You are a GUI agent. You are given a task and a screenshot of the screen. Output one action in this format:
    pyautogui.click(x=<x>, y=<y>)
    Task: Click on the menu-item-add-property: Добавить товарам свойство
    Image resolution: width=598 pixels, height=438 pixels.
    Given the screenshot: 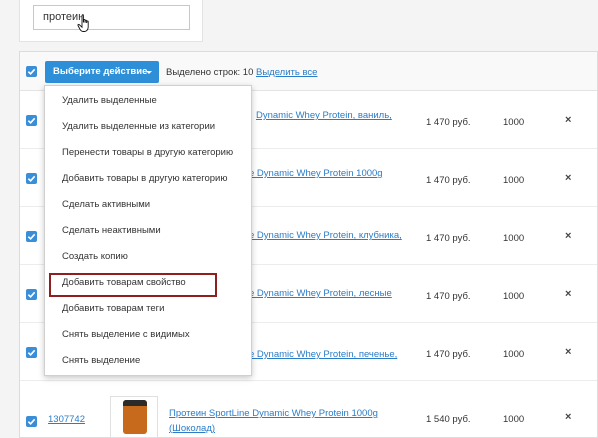 What is the action you would take?
    pyautogui.click(x=148, y=283)
    